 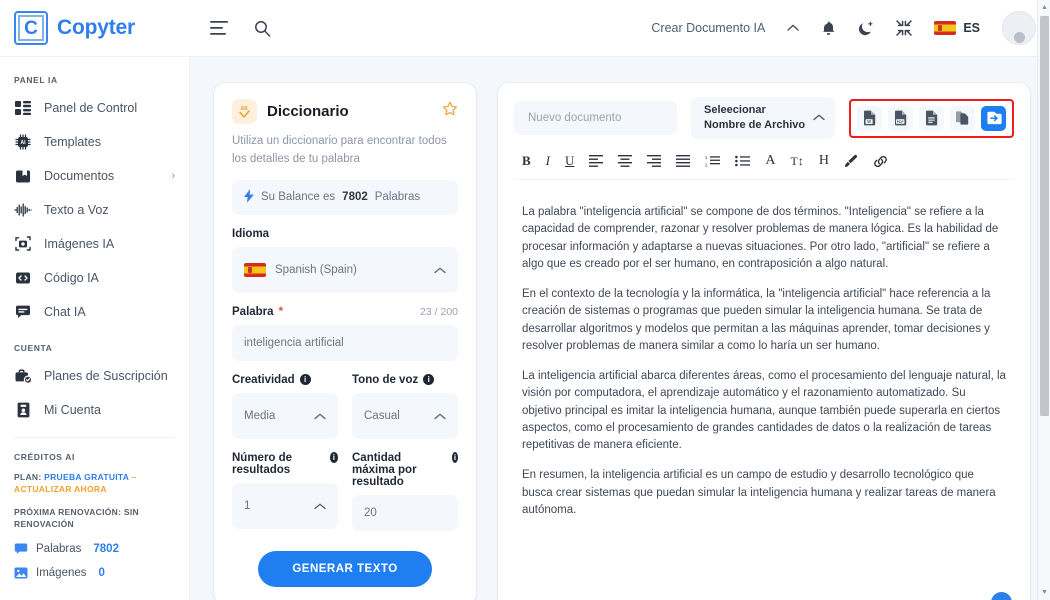 I want to click on tone-select: Casual, so click(x=405, y=415).